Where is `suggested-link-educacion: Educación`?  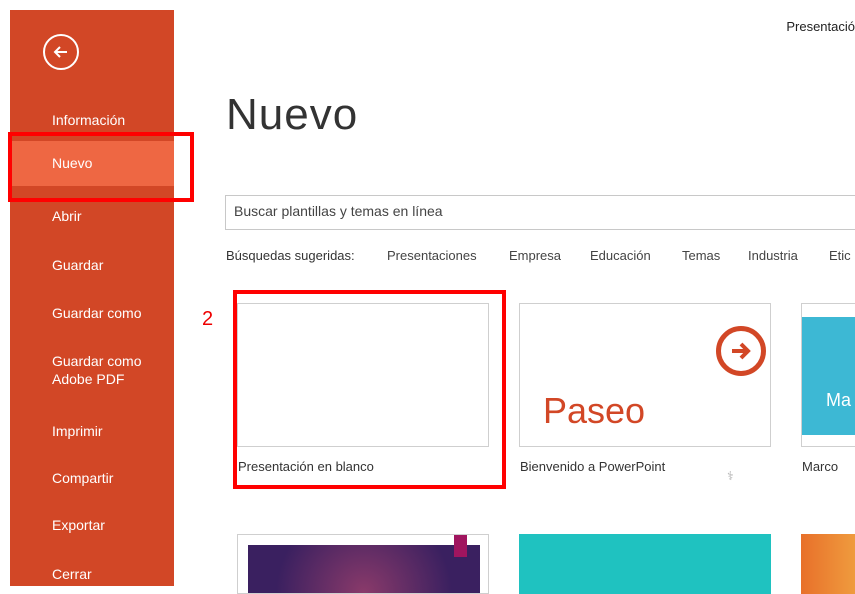 suggested-link-educacion: Educación is located at coordinates (620, 255).